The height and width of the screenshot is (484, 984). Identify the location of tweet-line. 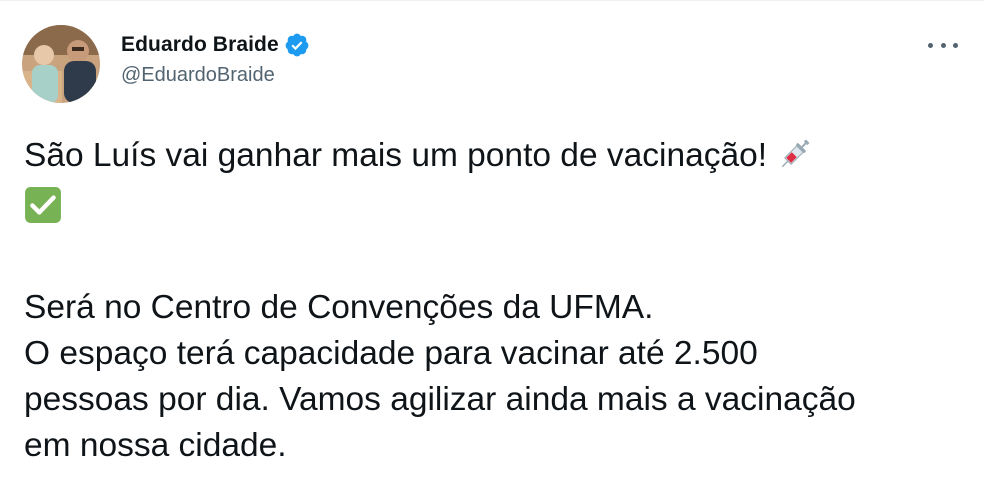
(494, 211).